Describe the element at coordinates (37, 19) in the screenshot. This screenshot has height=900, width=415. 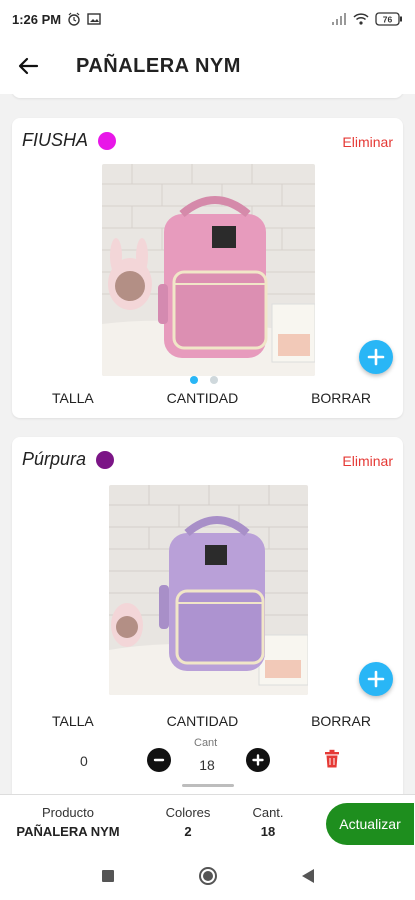
I see `status-time: 1:26 PM` at that location.